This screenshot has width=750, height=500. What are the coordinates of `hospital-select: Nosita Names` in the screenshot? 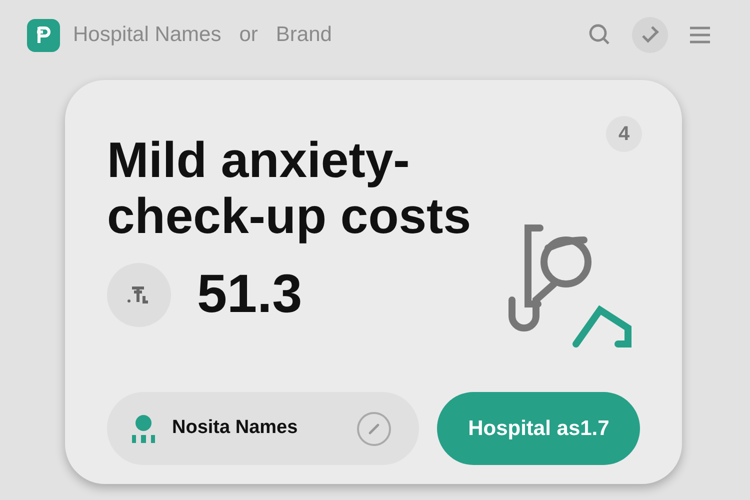 It's located at (263, 428).